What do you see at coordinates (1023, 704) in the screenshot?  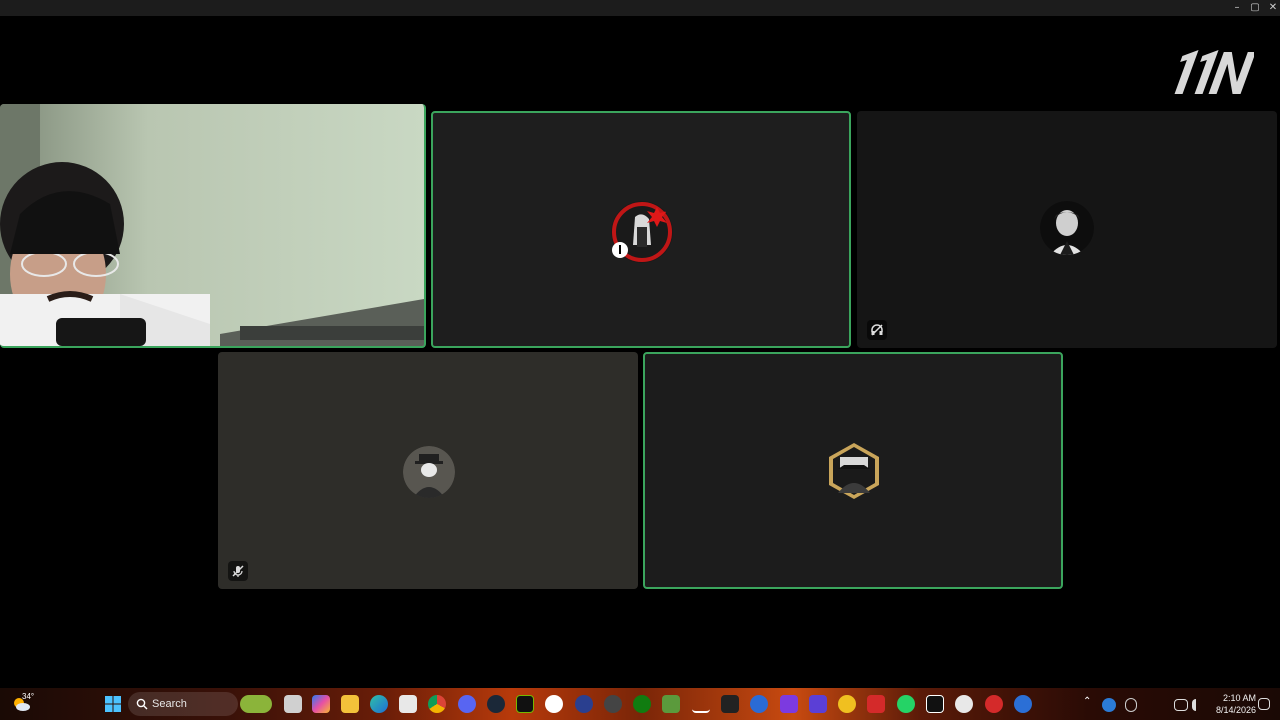 I see `steelseries-icon` at bounding box center [1023, 704].